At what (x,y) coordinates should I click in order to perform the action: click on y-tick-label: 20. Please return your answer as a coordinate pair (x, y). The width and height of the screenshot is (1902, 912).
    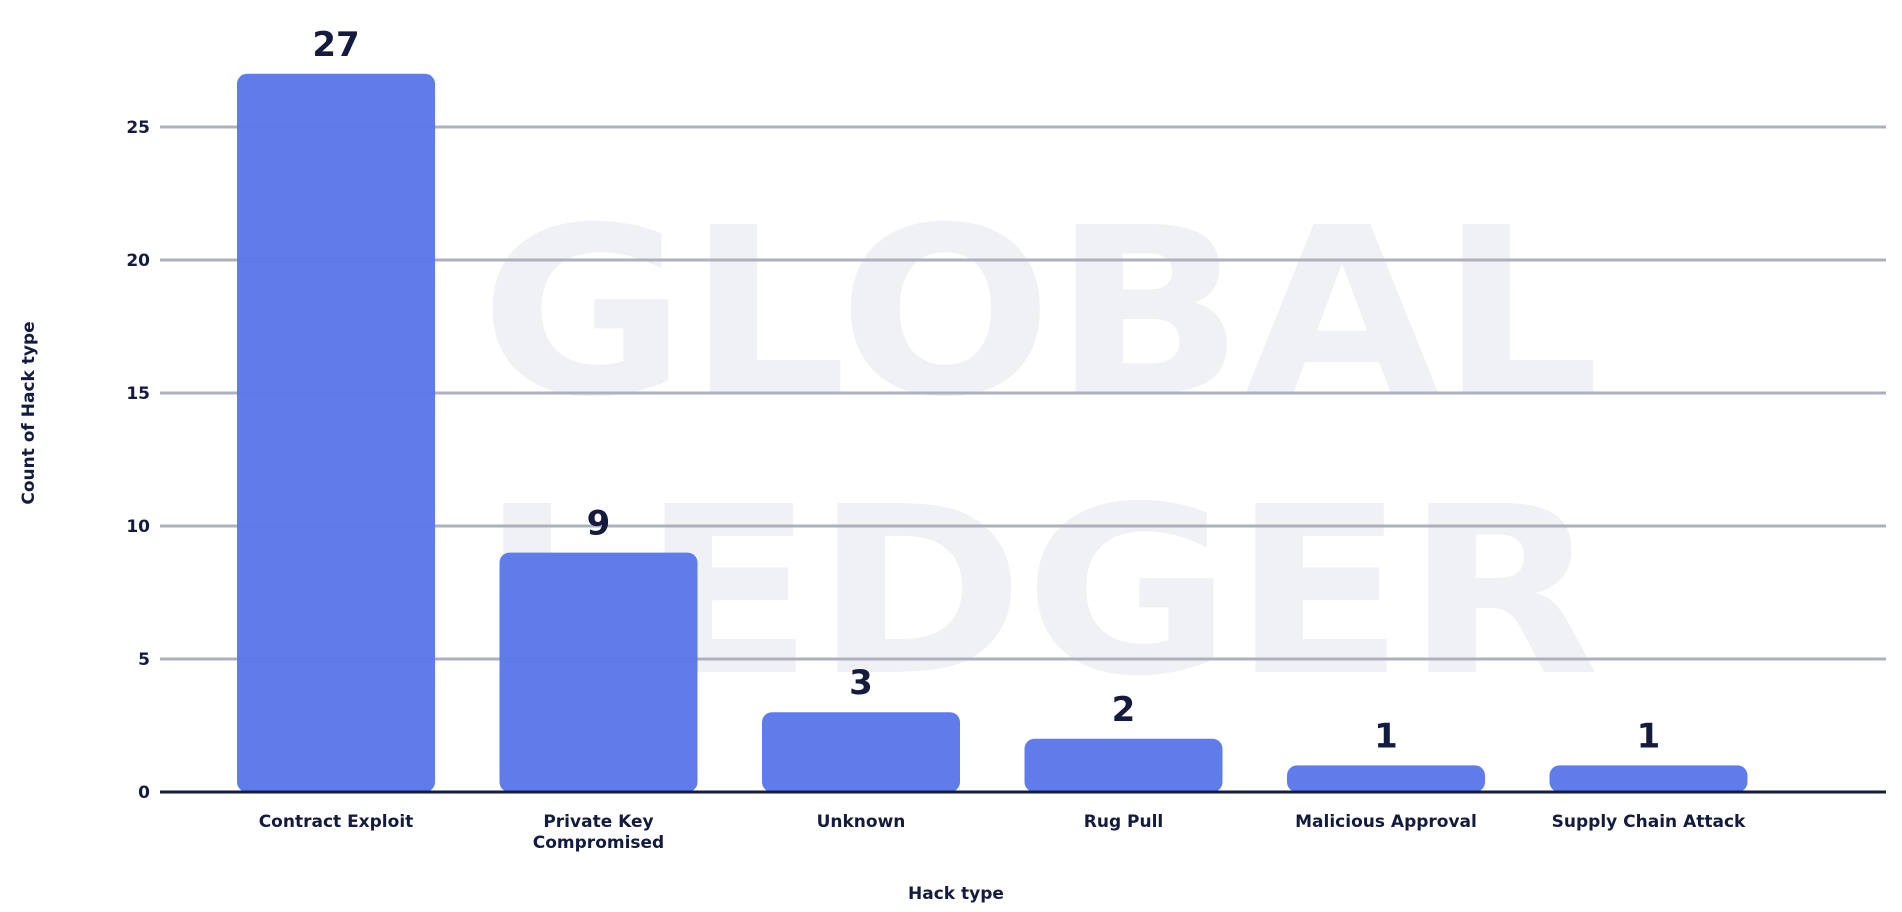
    Looking at the image, I should click on (138, 261).